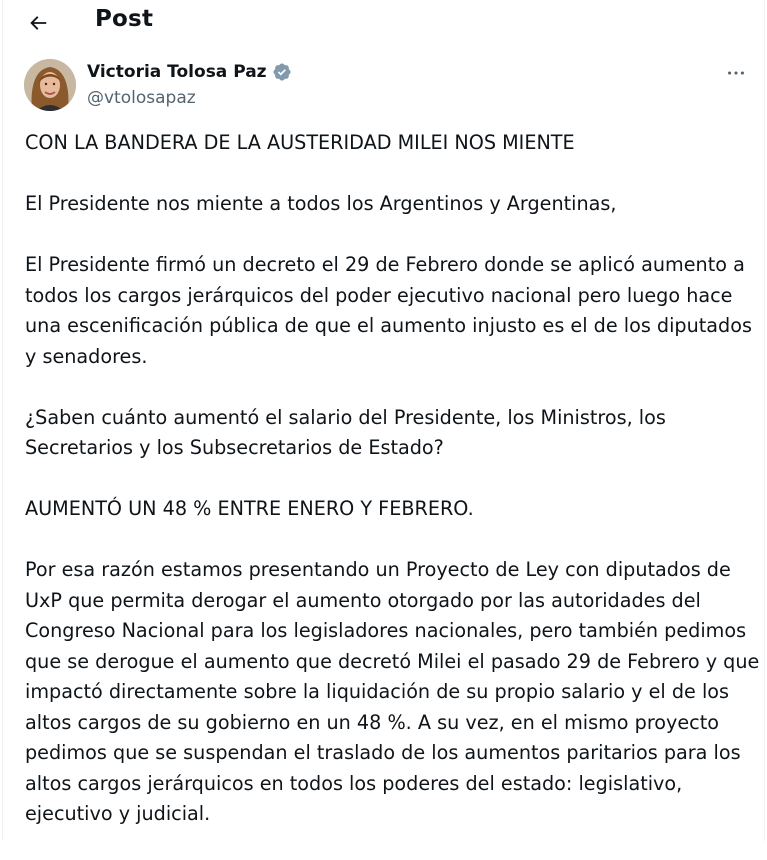  What do you see at coordinates (124, 19) in the screenshot?
I see `page-title: Post` at bounding box center [124, 19].